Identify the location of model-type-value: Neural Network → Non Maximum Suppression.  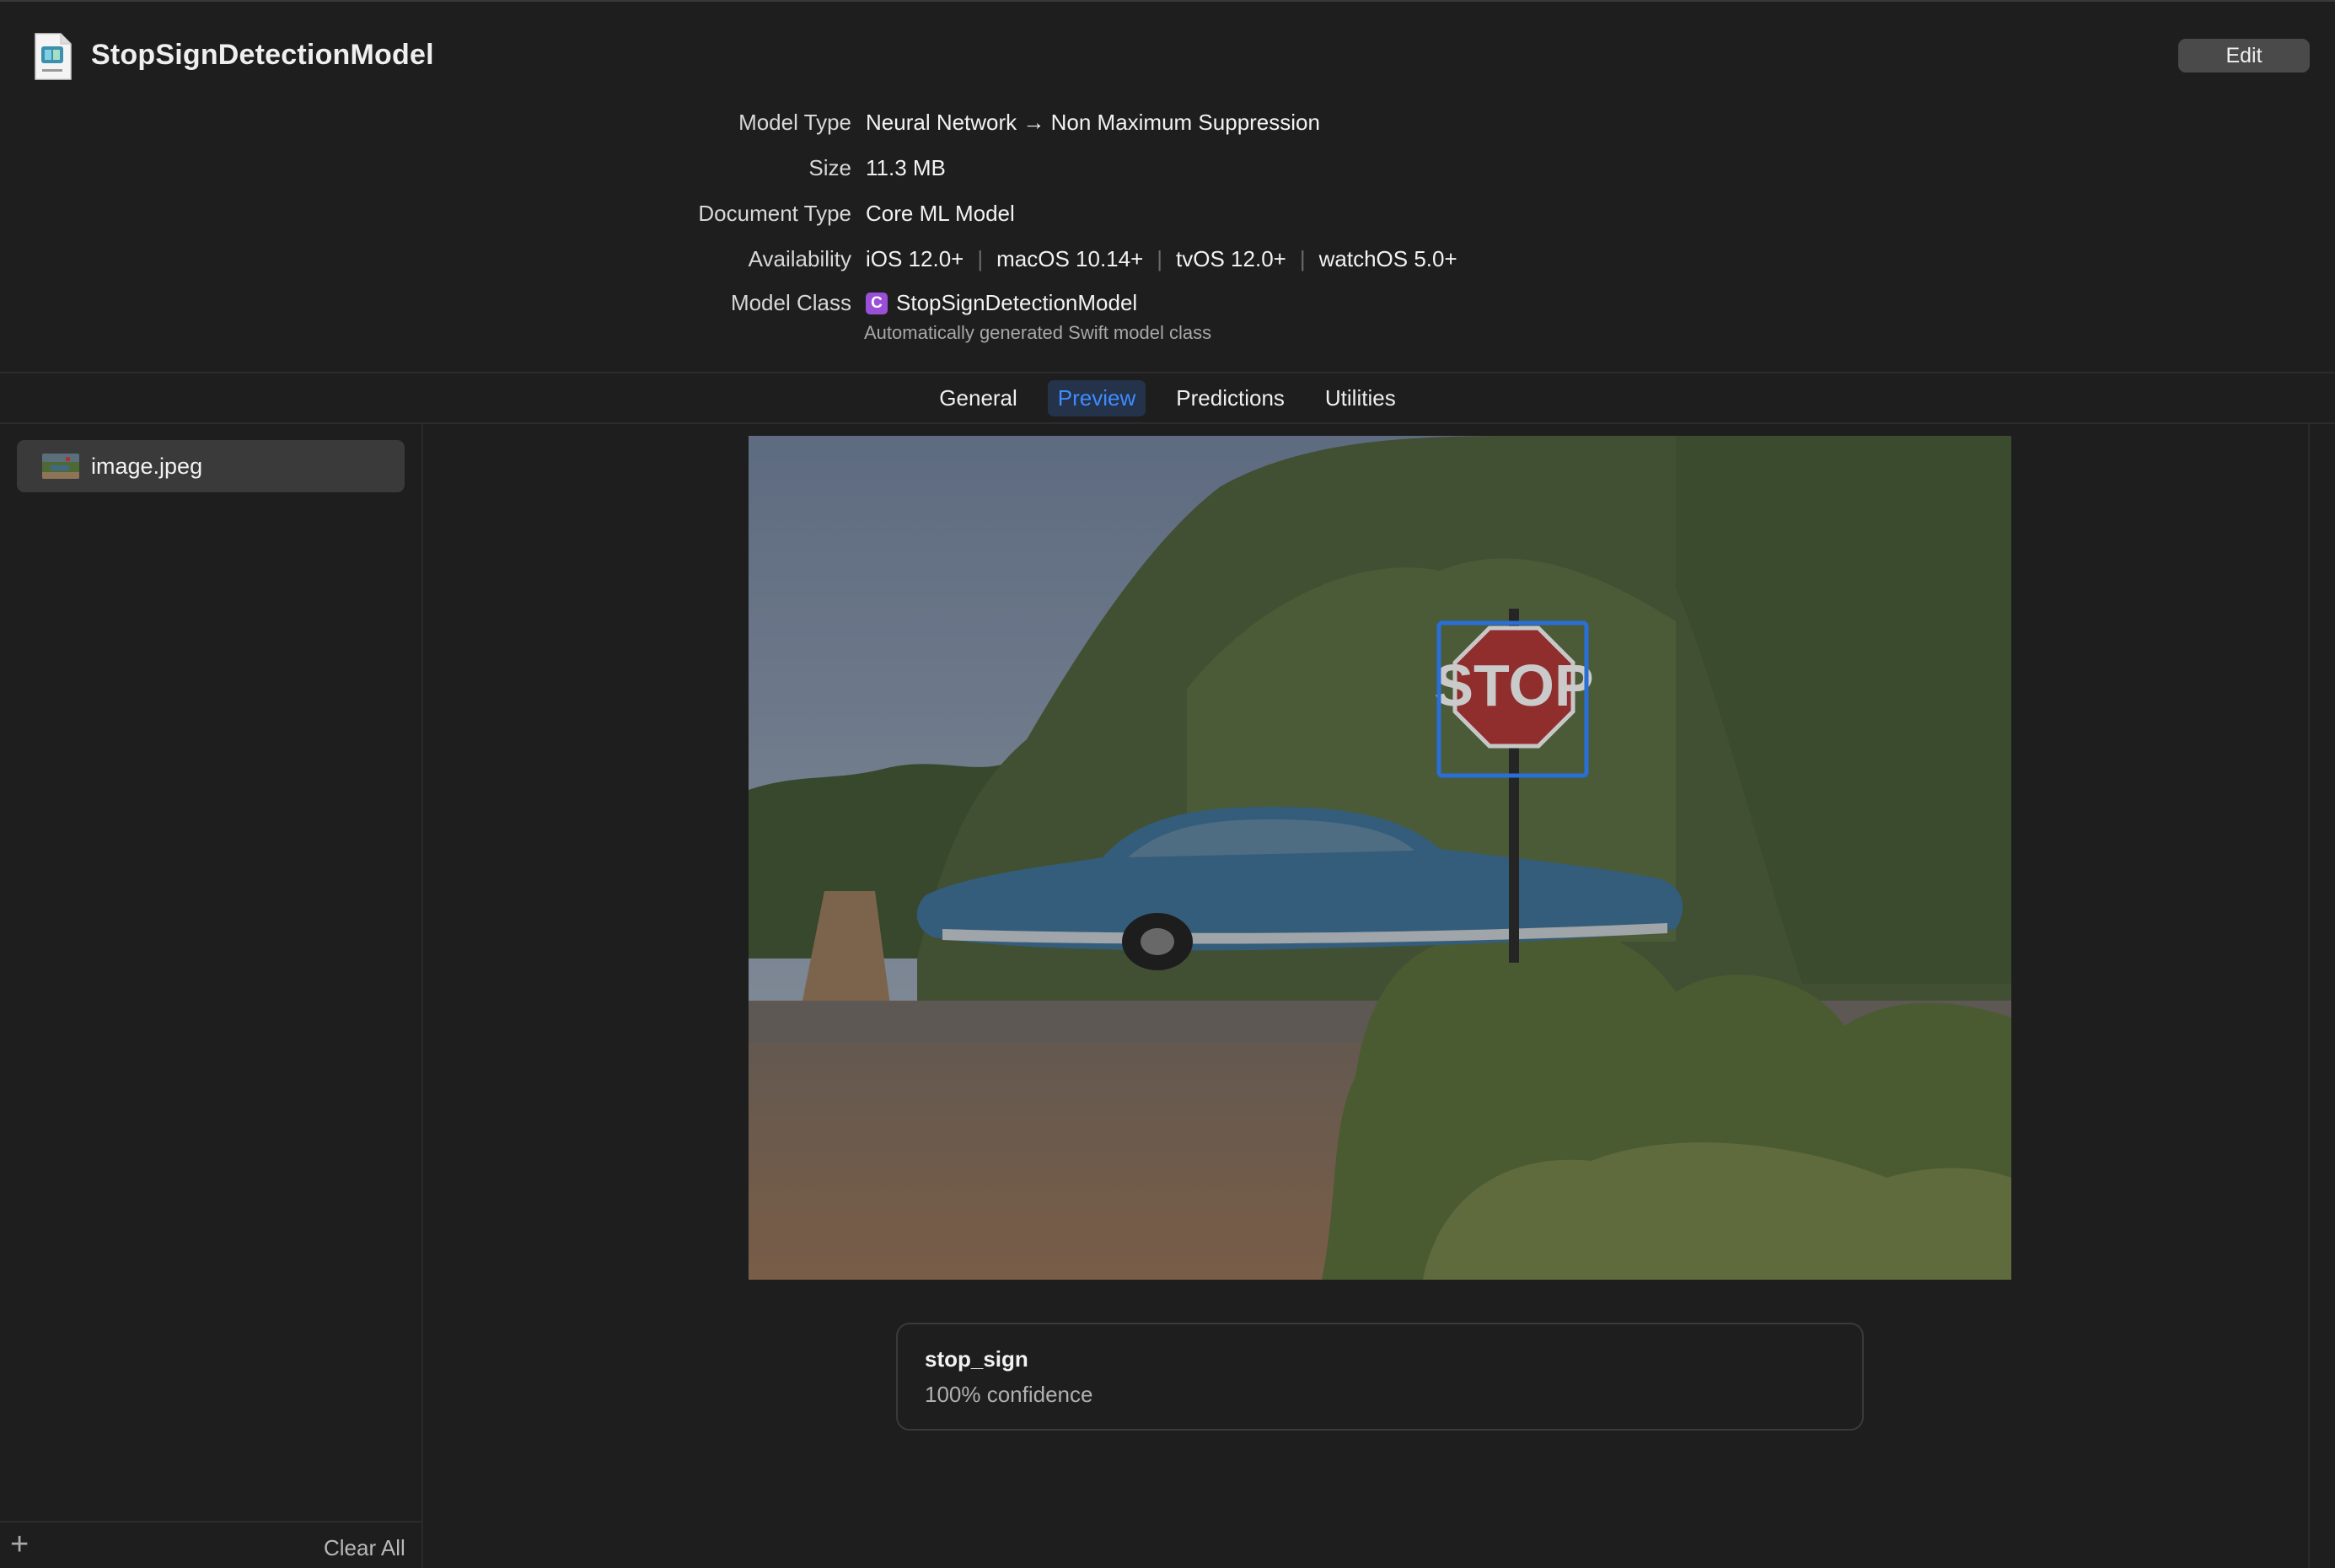
(1093, 122).